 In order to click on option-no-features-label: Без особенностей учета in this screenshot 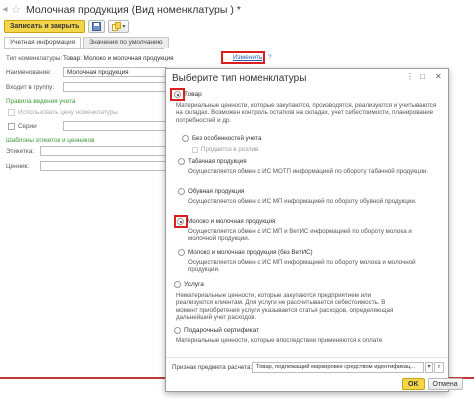, I will do `click(227, 138)`.